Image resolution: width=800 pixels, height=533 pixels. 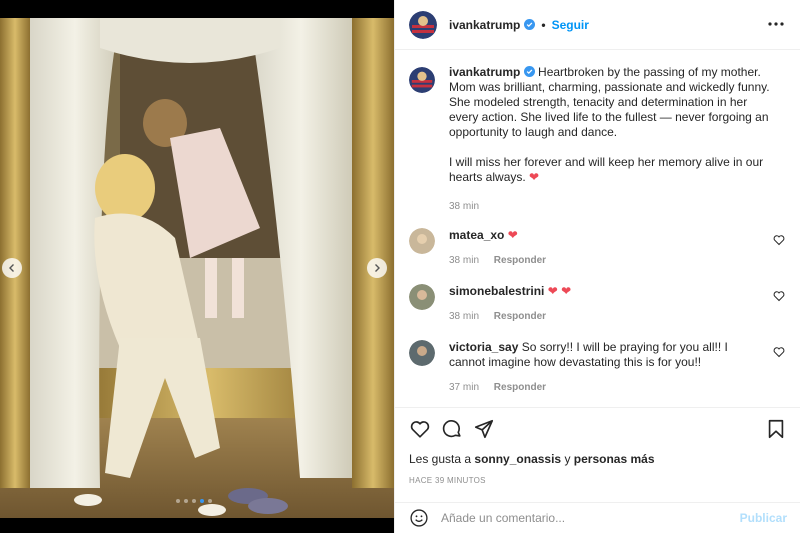 I want to click on comment-input, so click(x=590, y=518).